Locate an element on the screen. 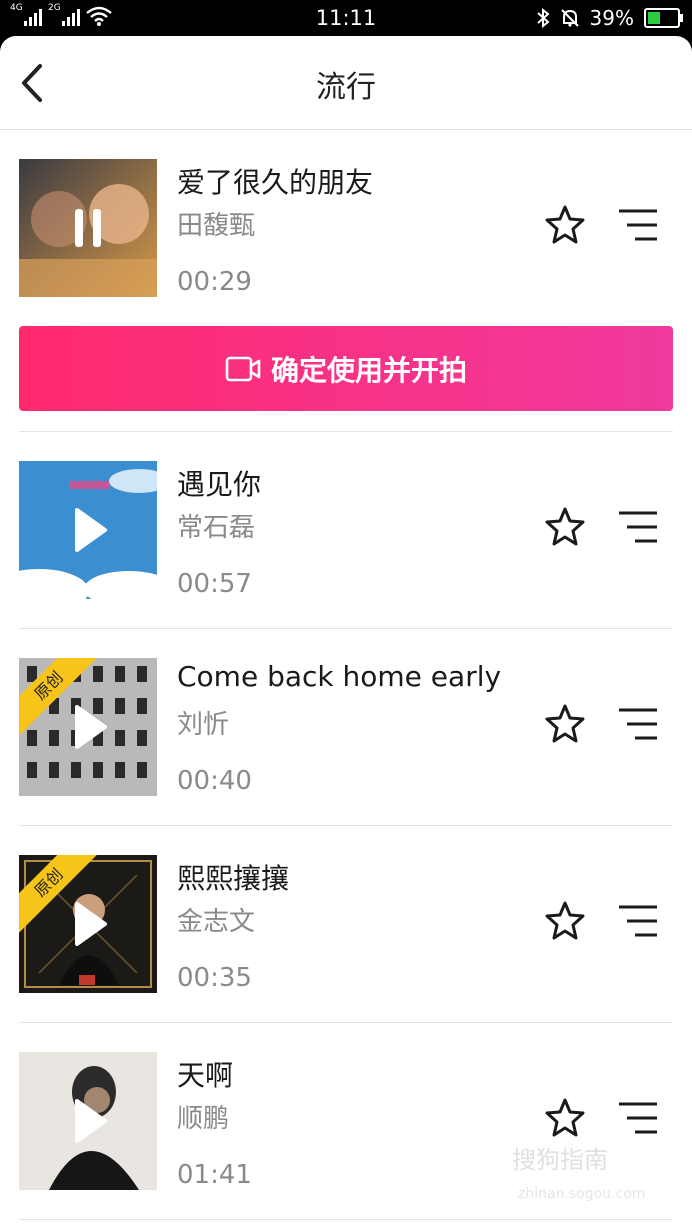 Image resolution: width=692 pixels, height=1230 pixels. status-right: 39% is located at coordinates (609, 18).